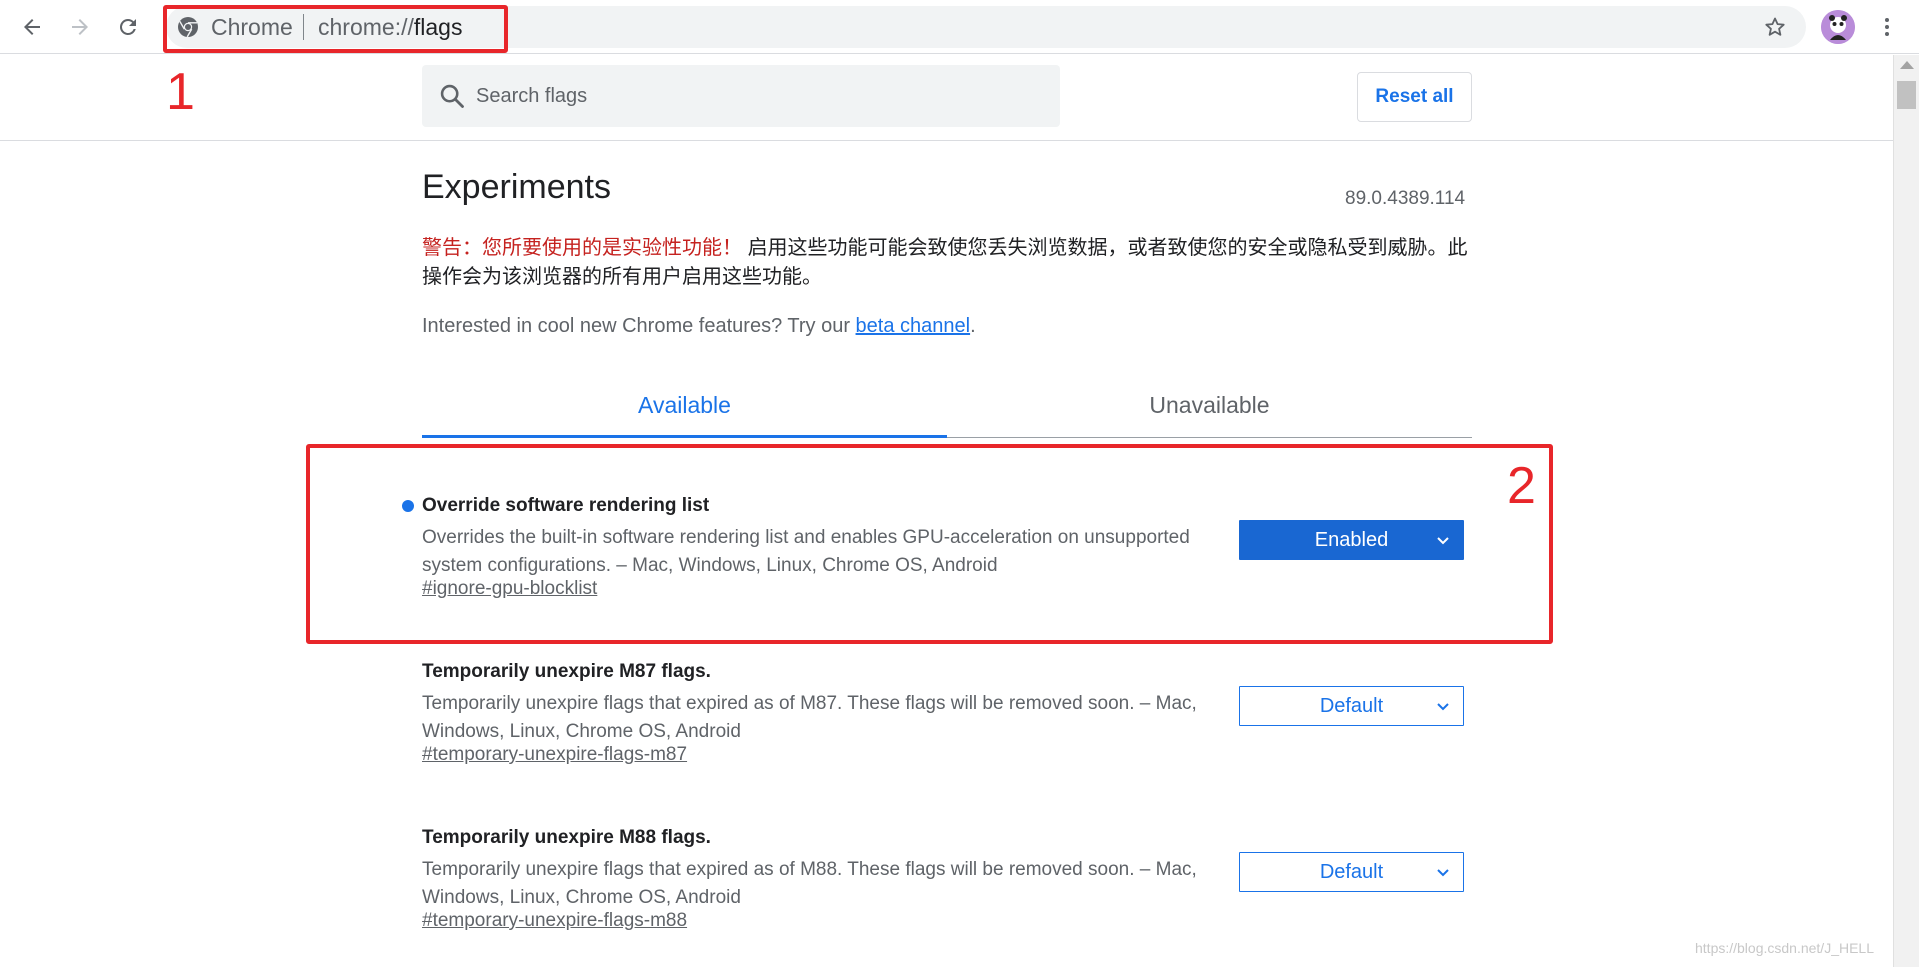 This screenshot has height=967, width=1919. I want to click on reload-button, so click(128, 27).